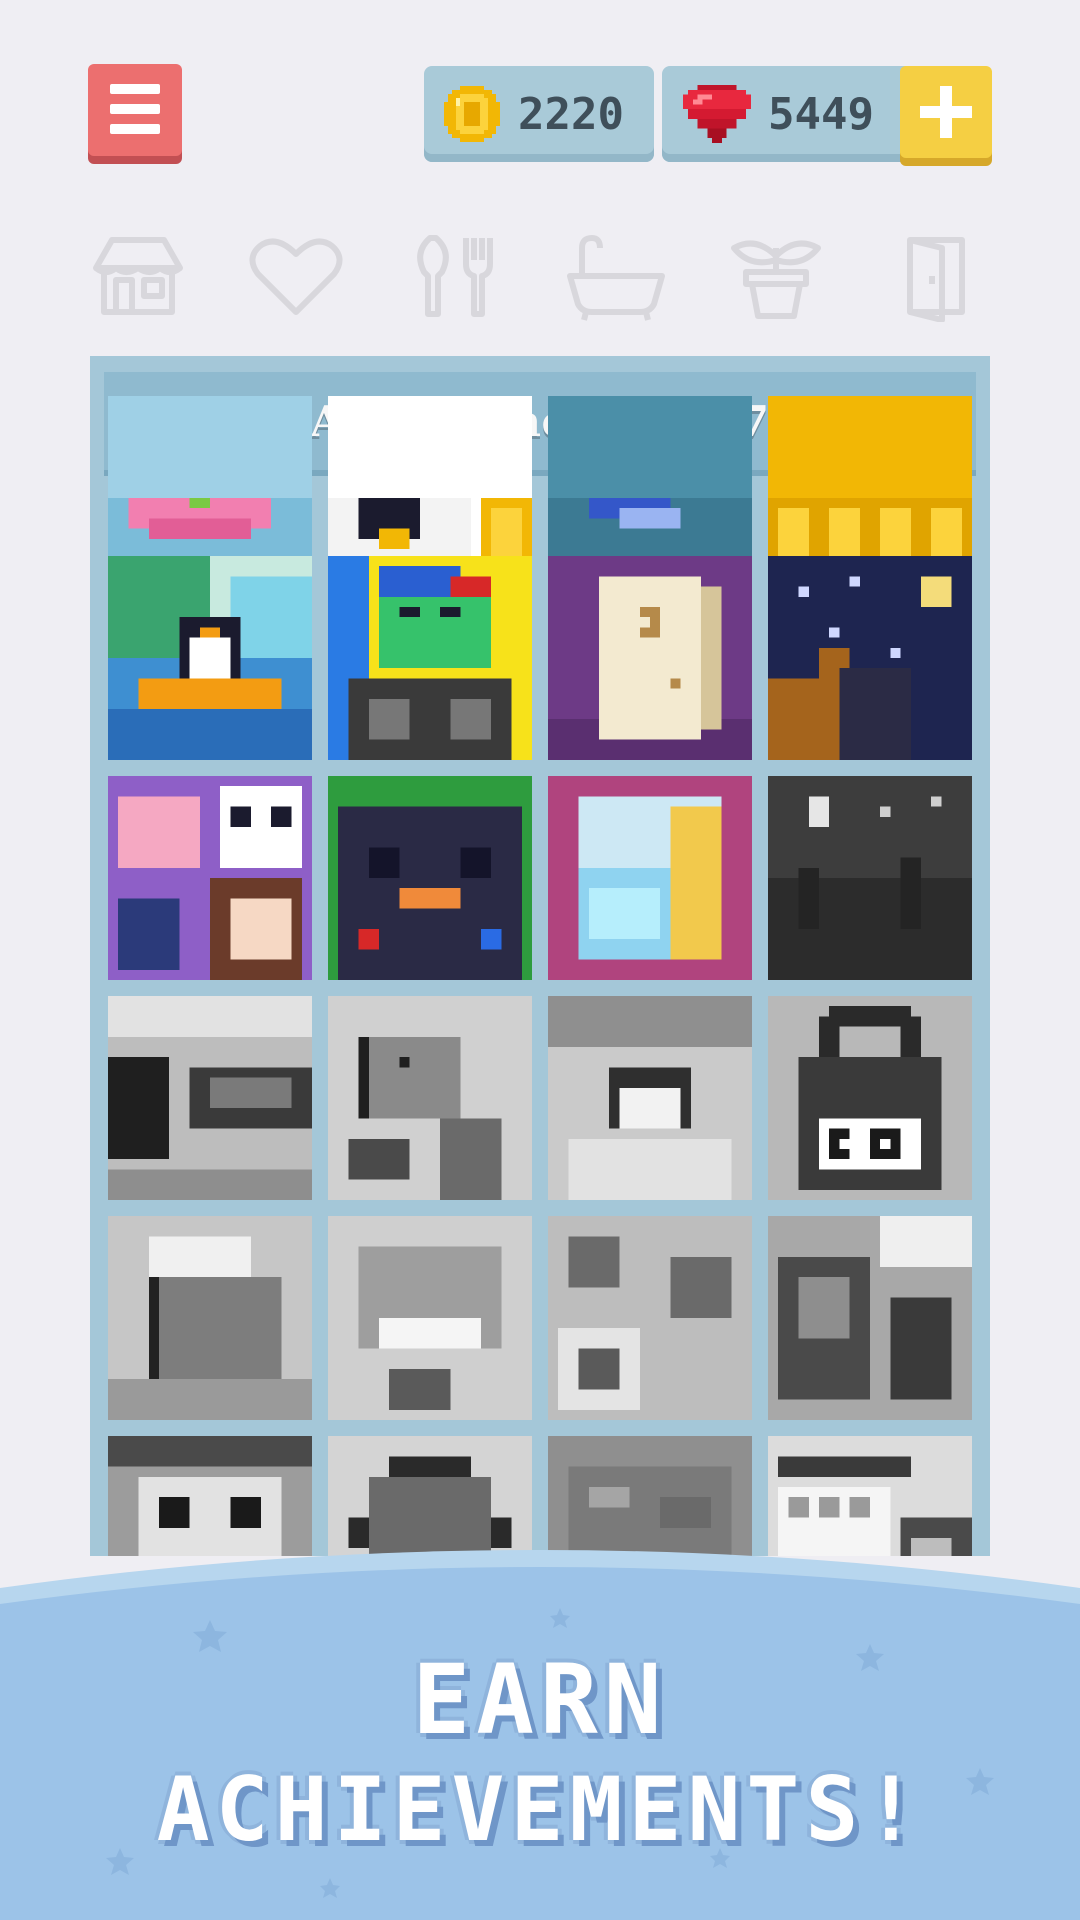  Describe the element at coordinates (821, 114) in the screenshot. I see `gem-count: 5449` at that location.